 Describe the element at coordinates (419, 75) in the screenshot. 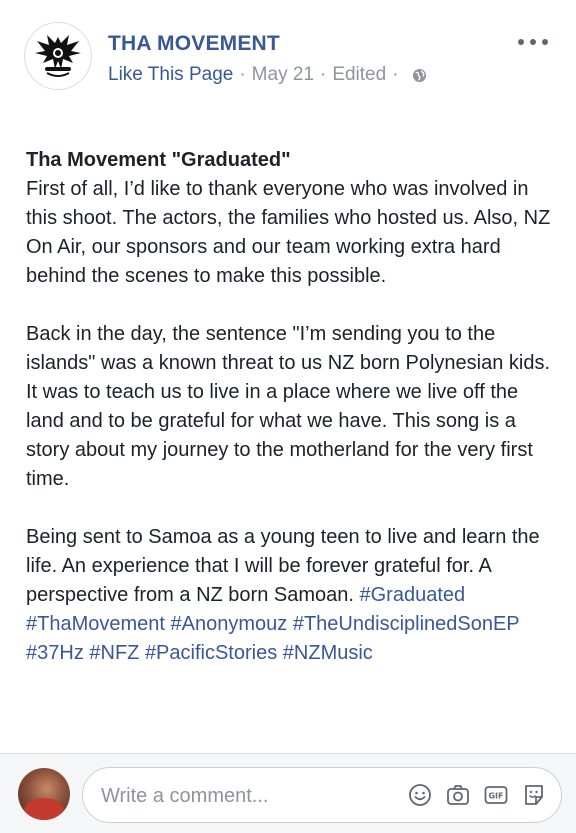

I see `globe-icon` at that location.